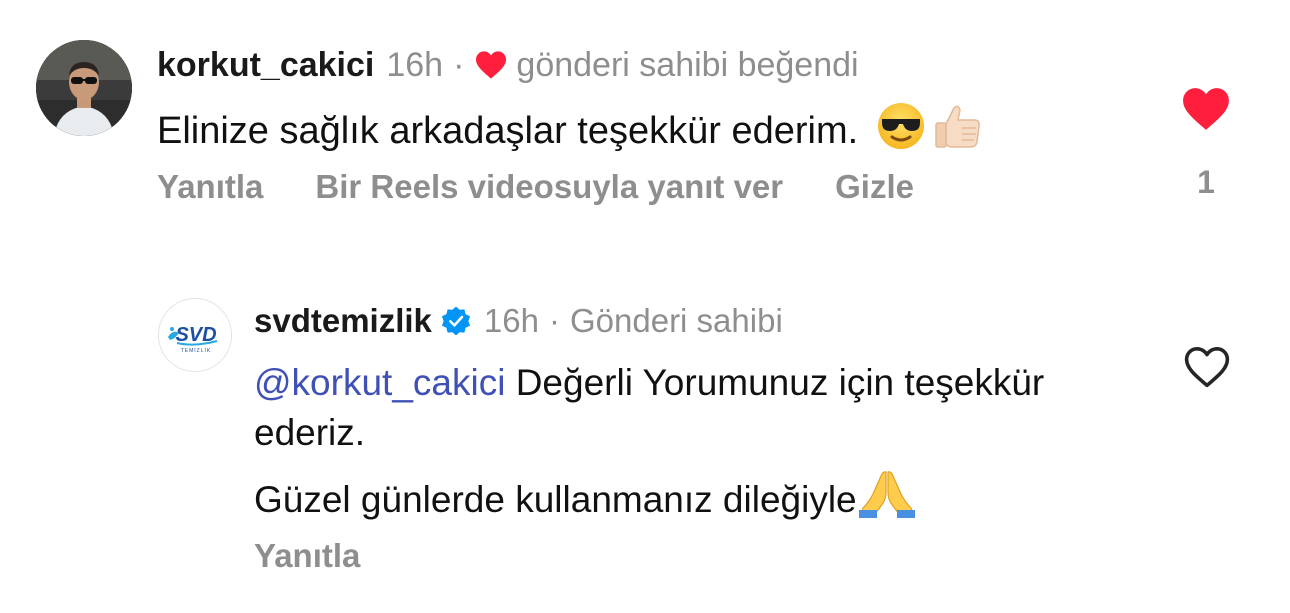 This screenshot has width=1290, height=613. I want to click on heart-filled-icon, so click(1206, 109).